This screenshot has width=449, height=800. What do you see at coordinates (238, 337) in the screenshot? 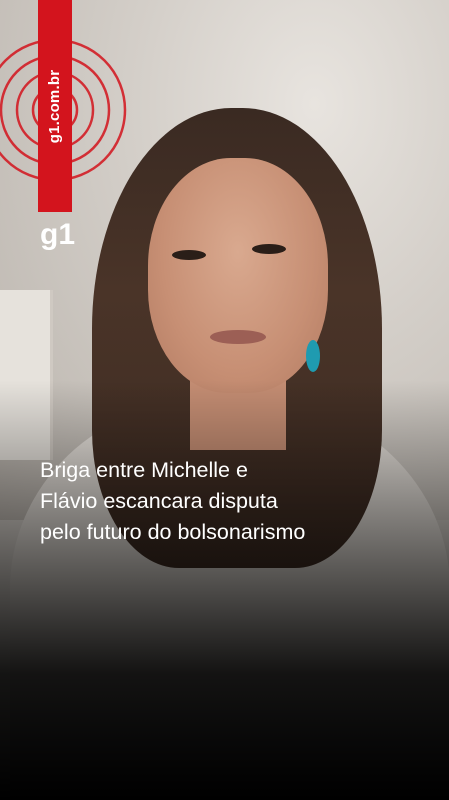
I see `person-lips` at bounding box center [238, 337].